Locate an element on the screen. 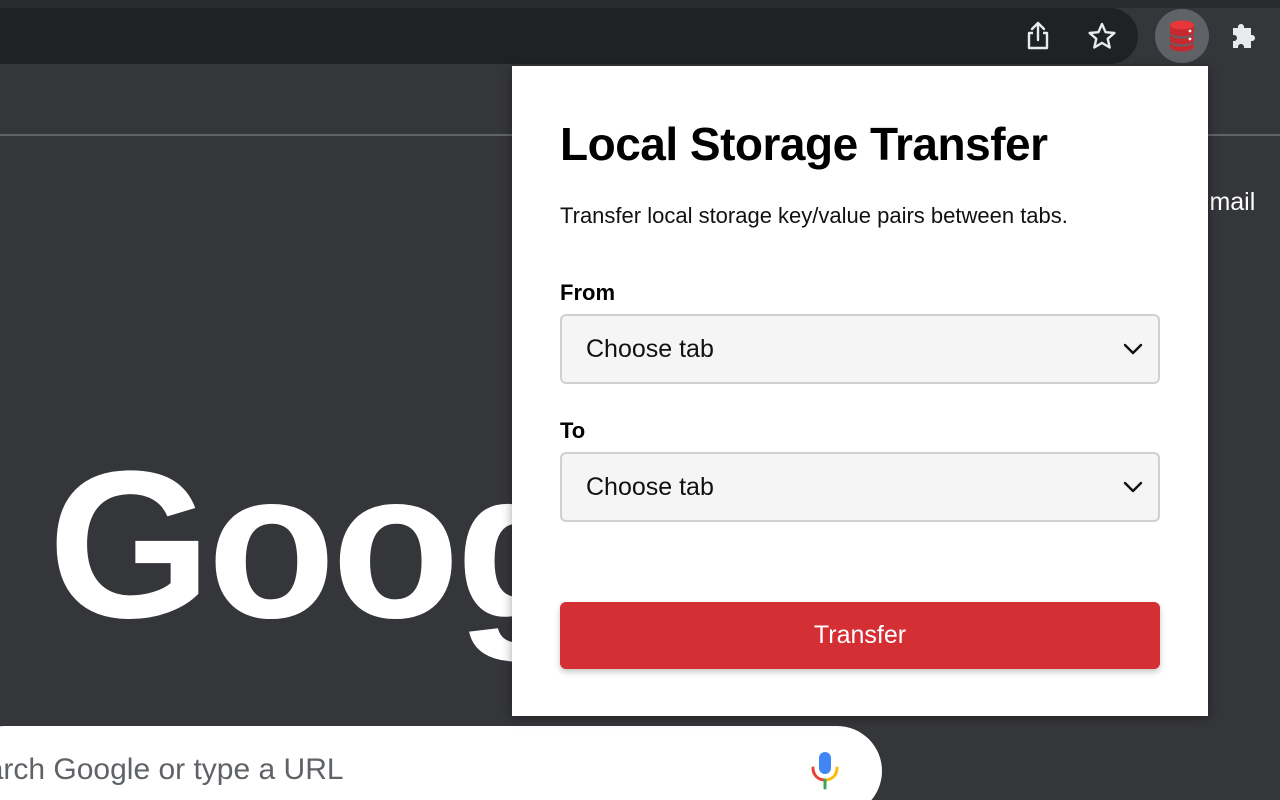 This screenshot has width=1280, height=800. to-tab-select: Choose tab is located at coordinates (860, 487).